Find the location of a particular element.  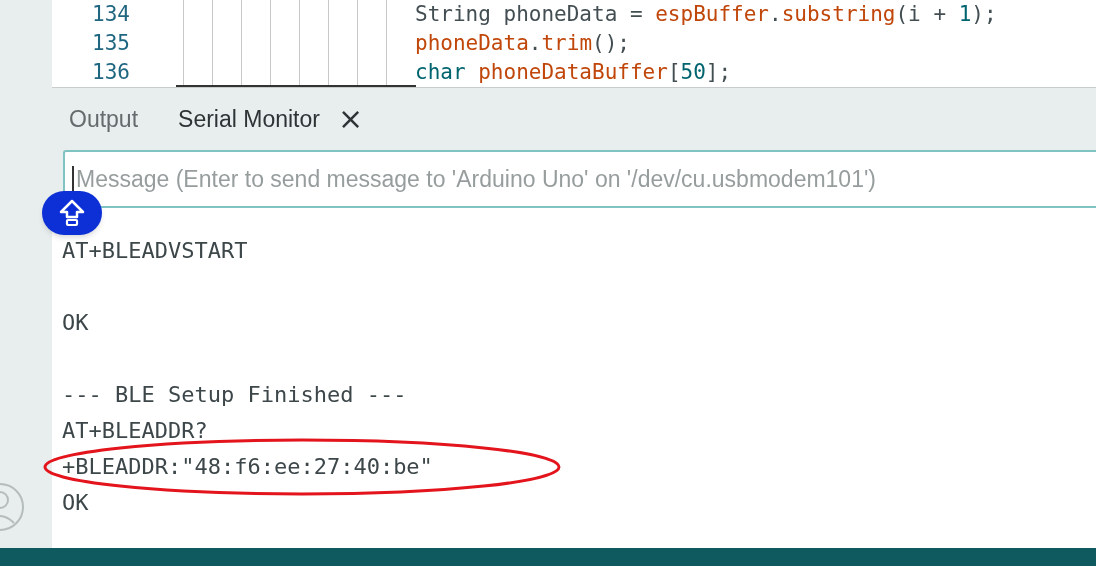

line-number: 134 is located at coordinates (110, 14).